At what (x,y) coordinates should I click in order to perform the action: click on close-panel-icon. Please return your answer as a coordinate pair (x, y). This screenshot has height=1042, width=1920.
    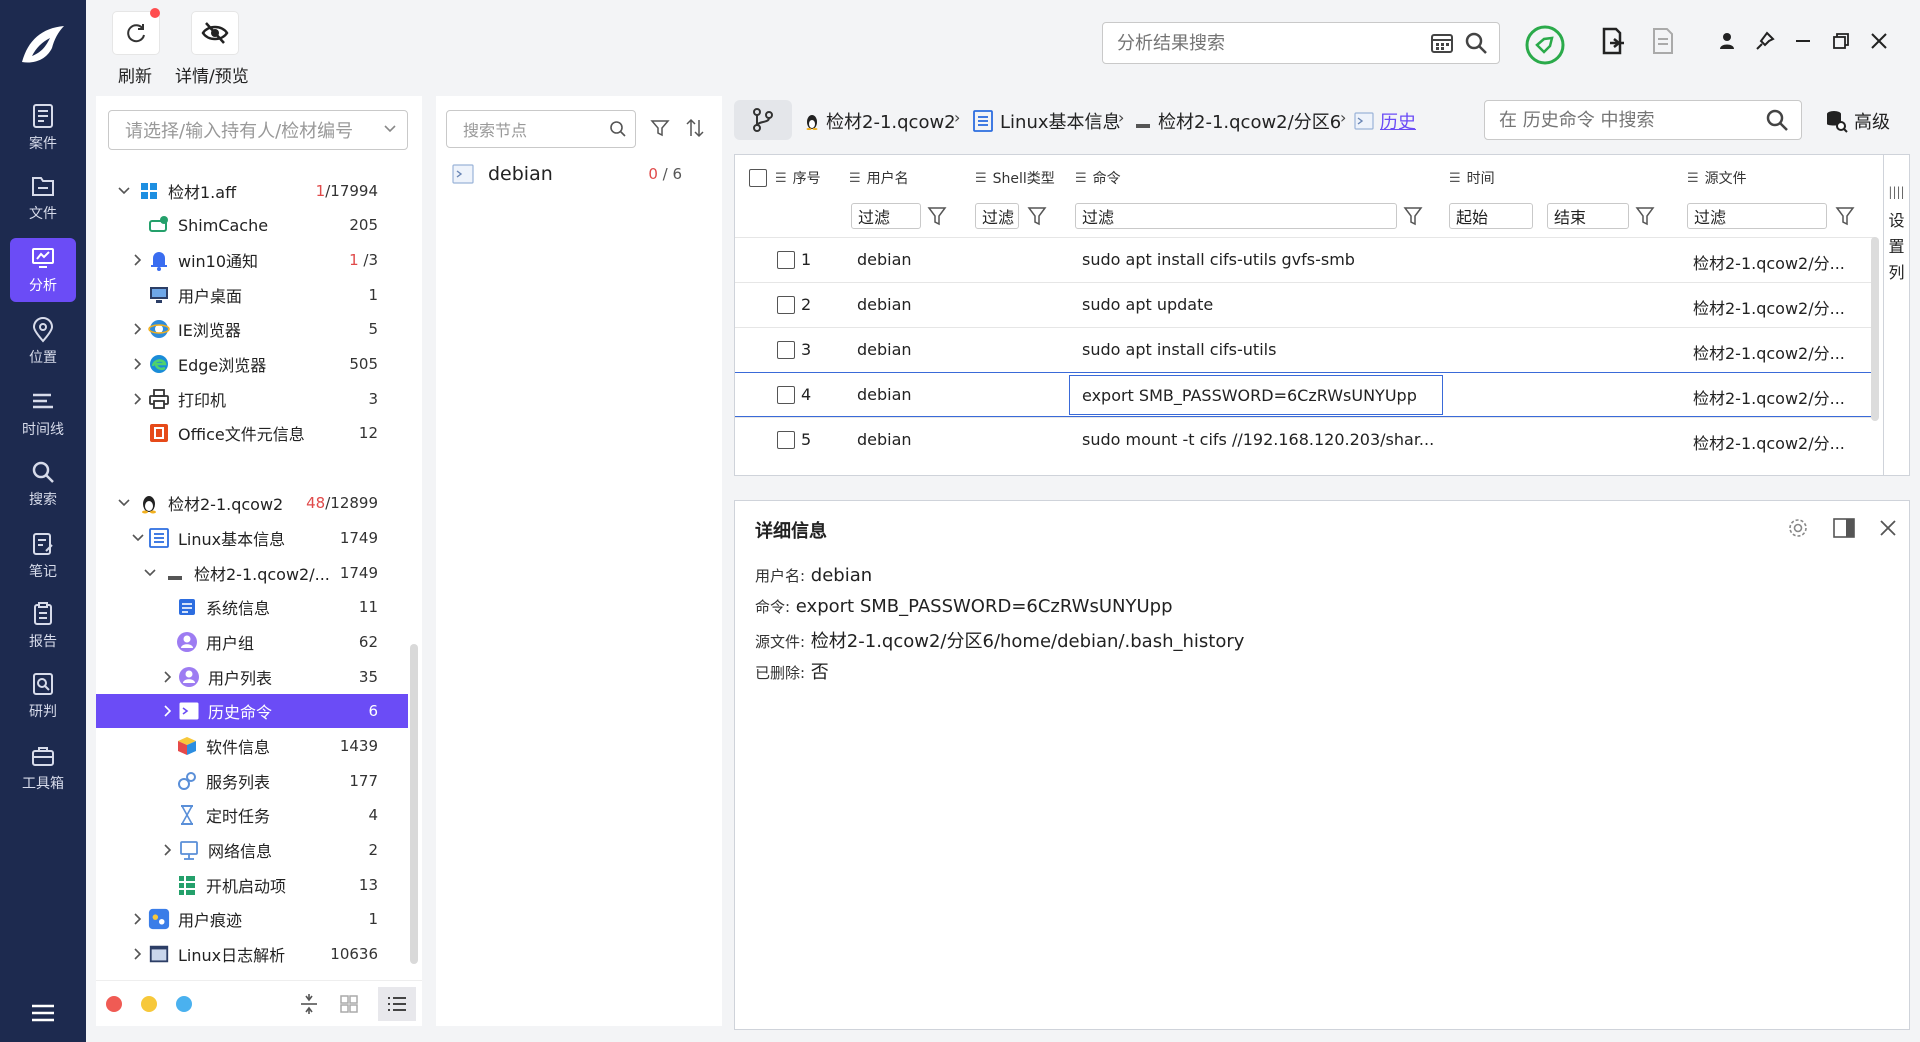
    Looking at the image, I should click on (1888, 528).